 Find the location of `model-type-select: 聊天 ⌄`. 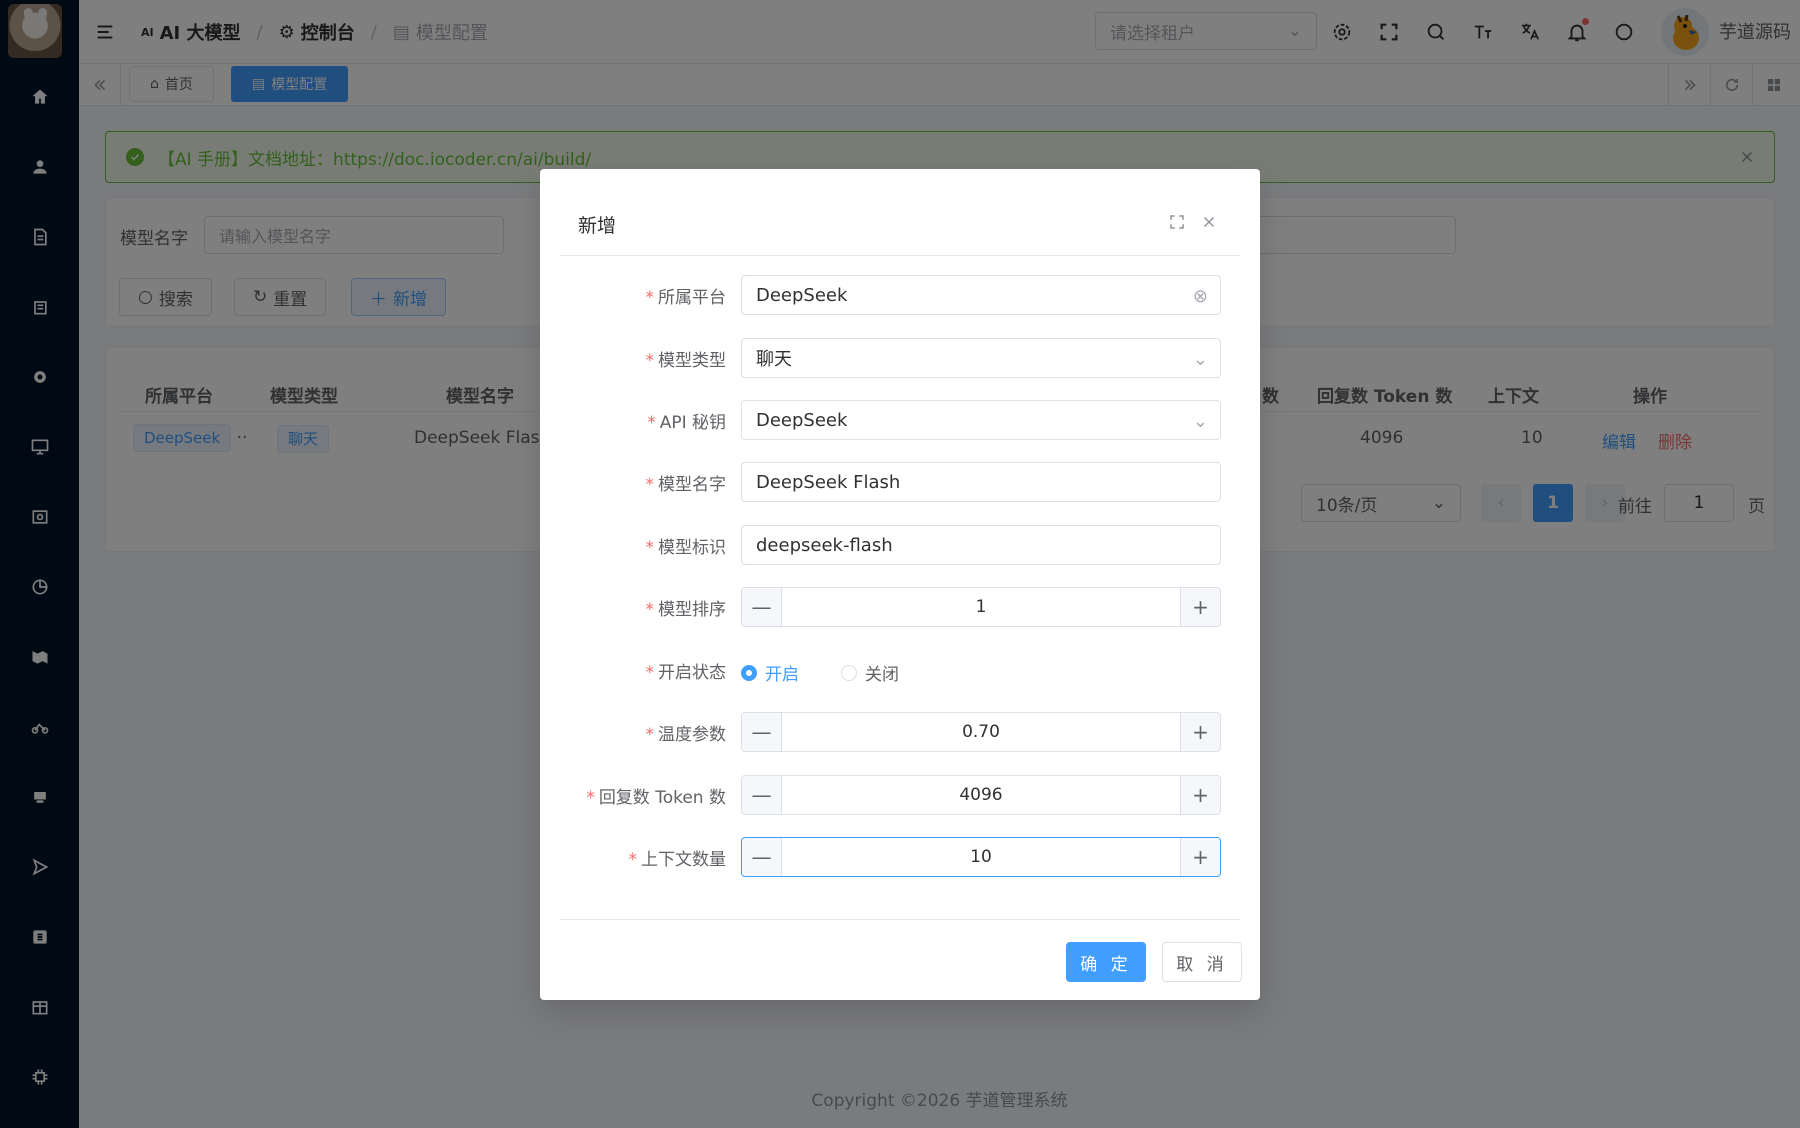

model-type-select: 聊天 ⌄ is located at coordinates (981, 358).